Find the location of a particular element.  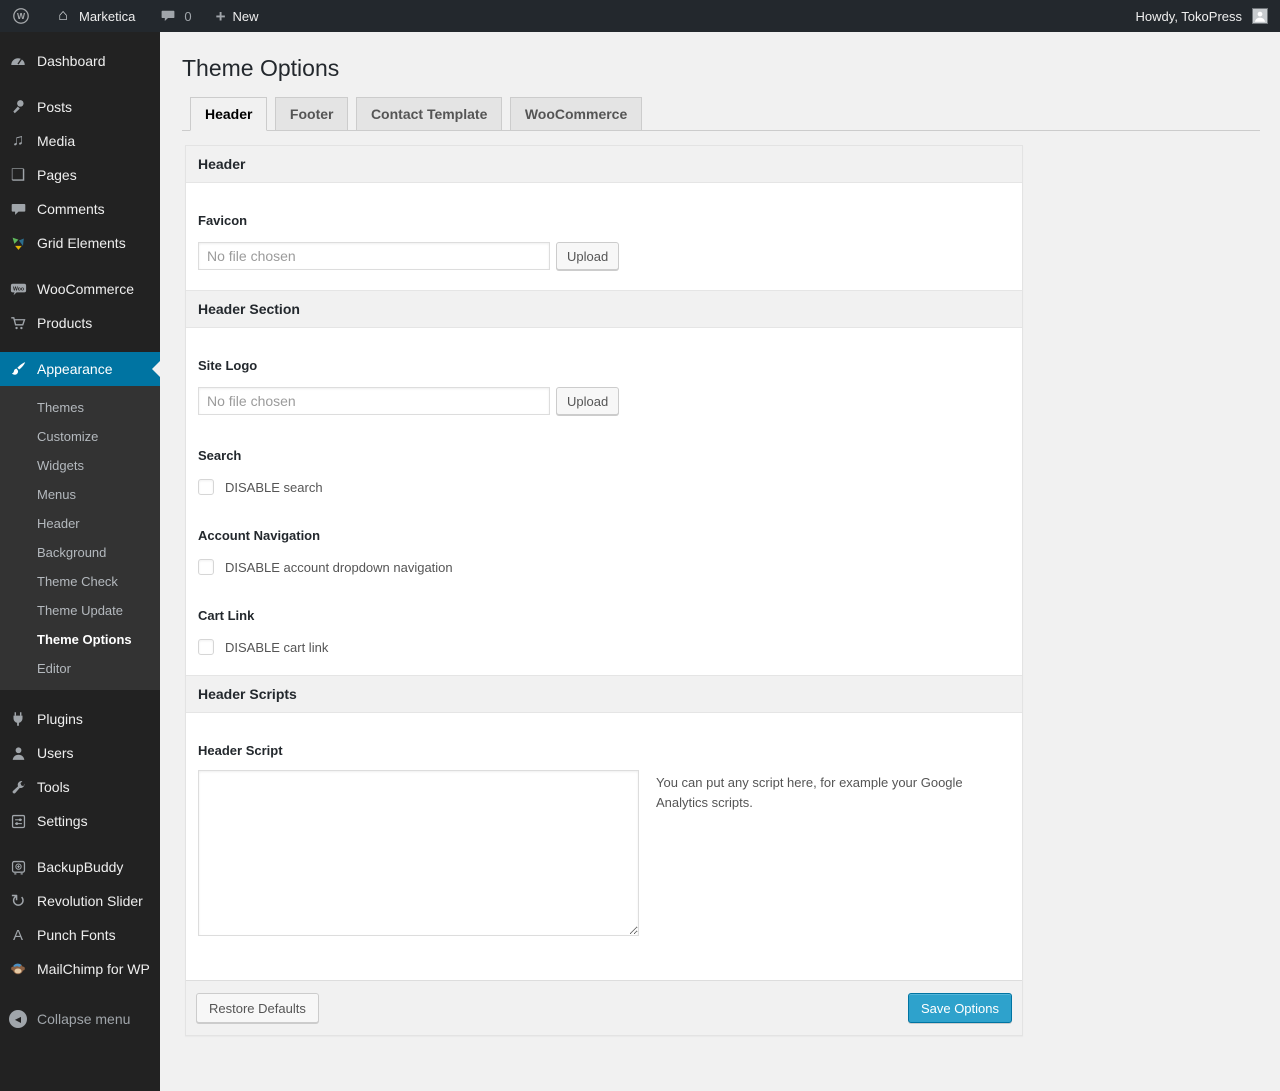

section-header-scripts: Header Scripts is located at coordinates (604, 694).